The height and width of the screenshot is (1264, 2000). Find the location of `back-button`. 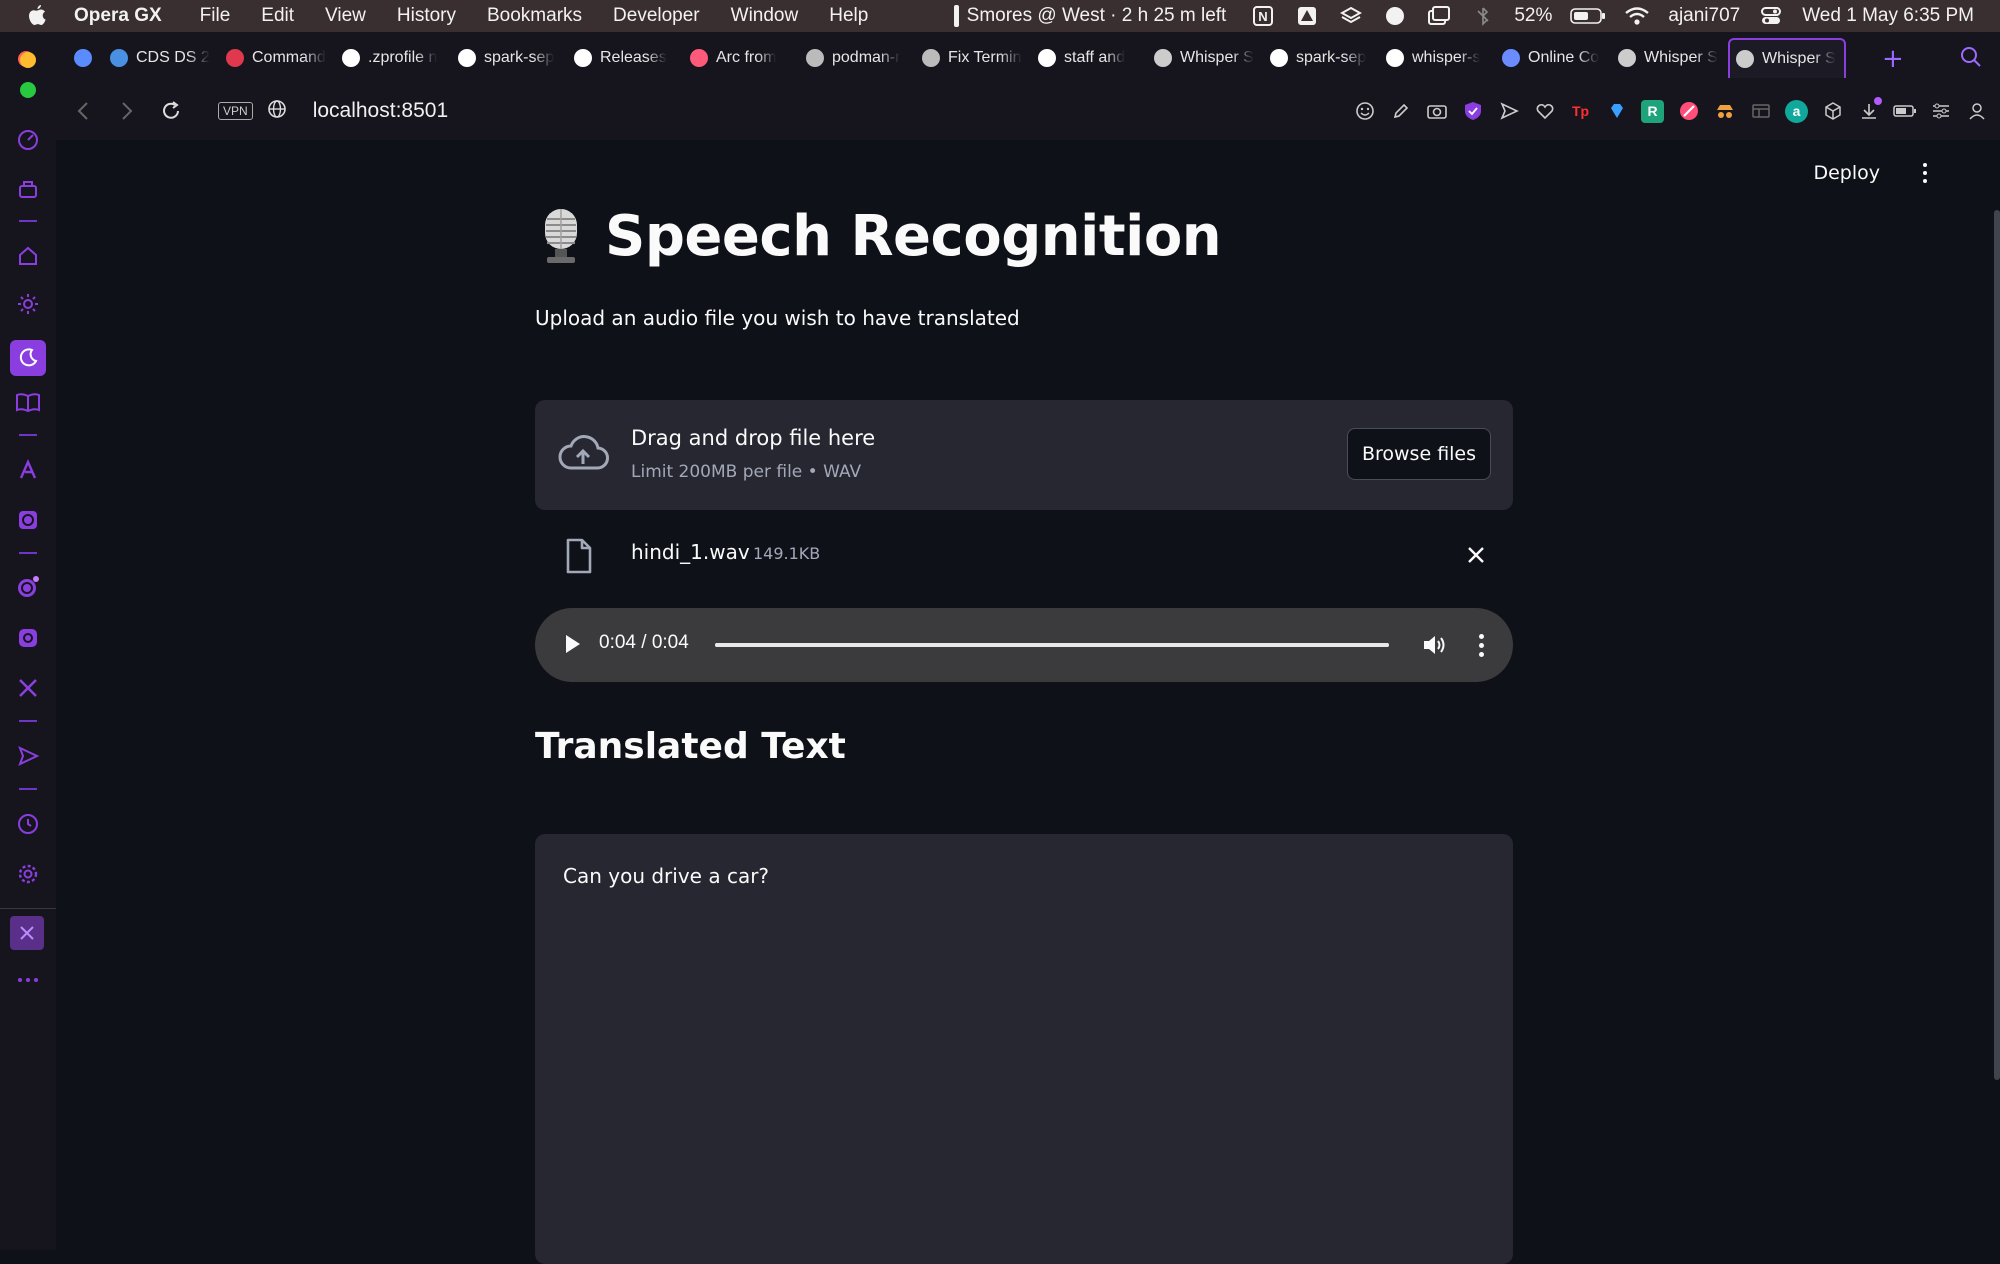

back-button is located at coordinates (83, 111).